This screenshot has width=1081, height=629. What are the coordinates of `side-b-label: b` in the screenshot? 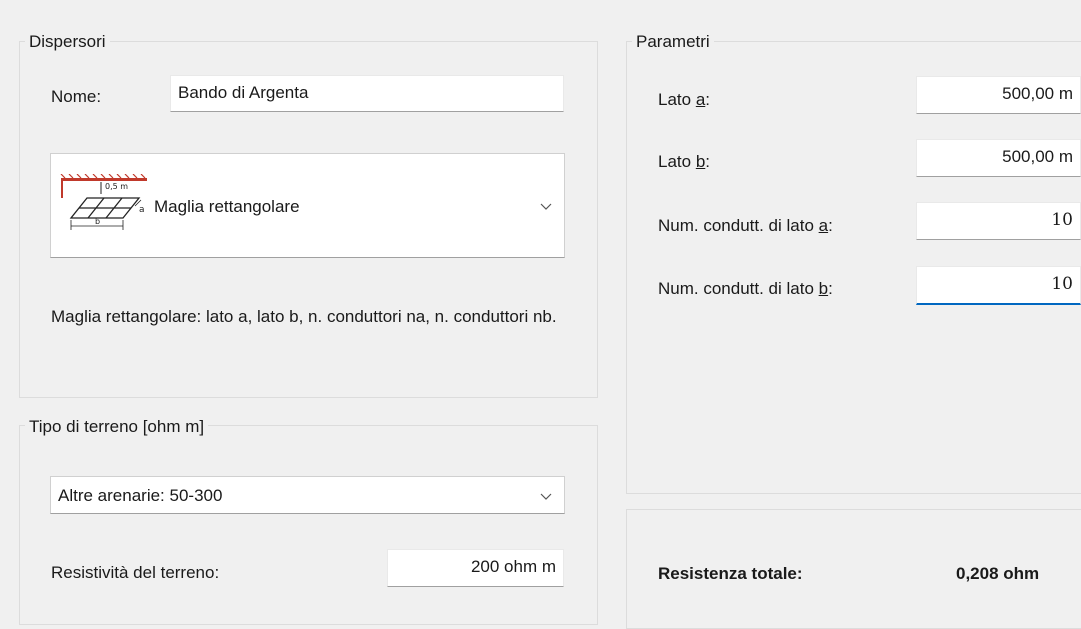 It's located at (97, 221).